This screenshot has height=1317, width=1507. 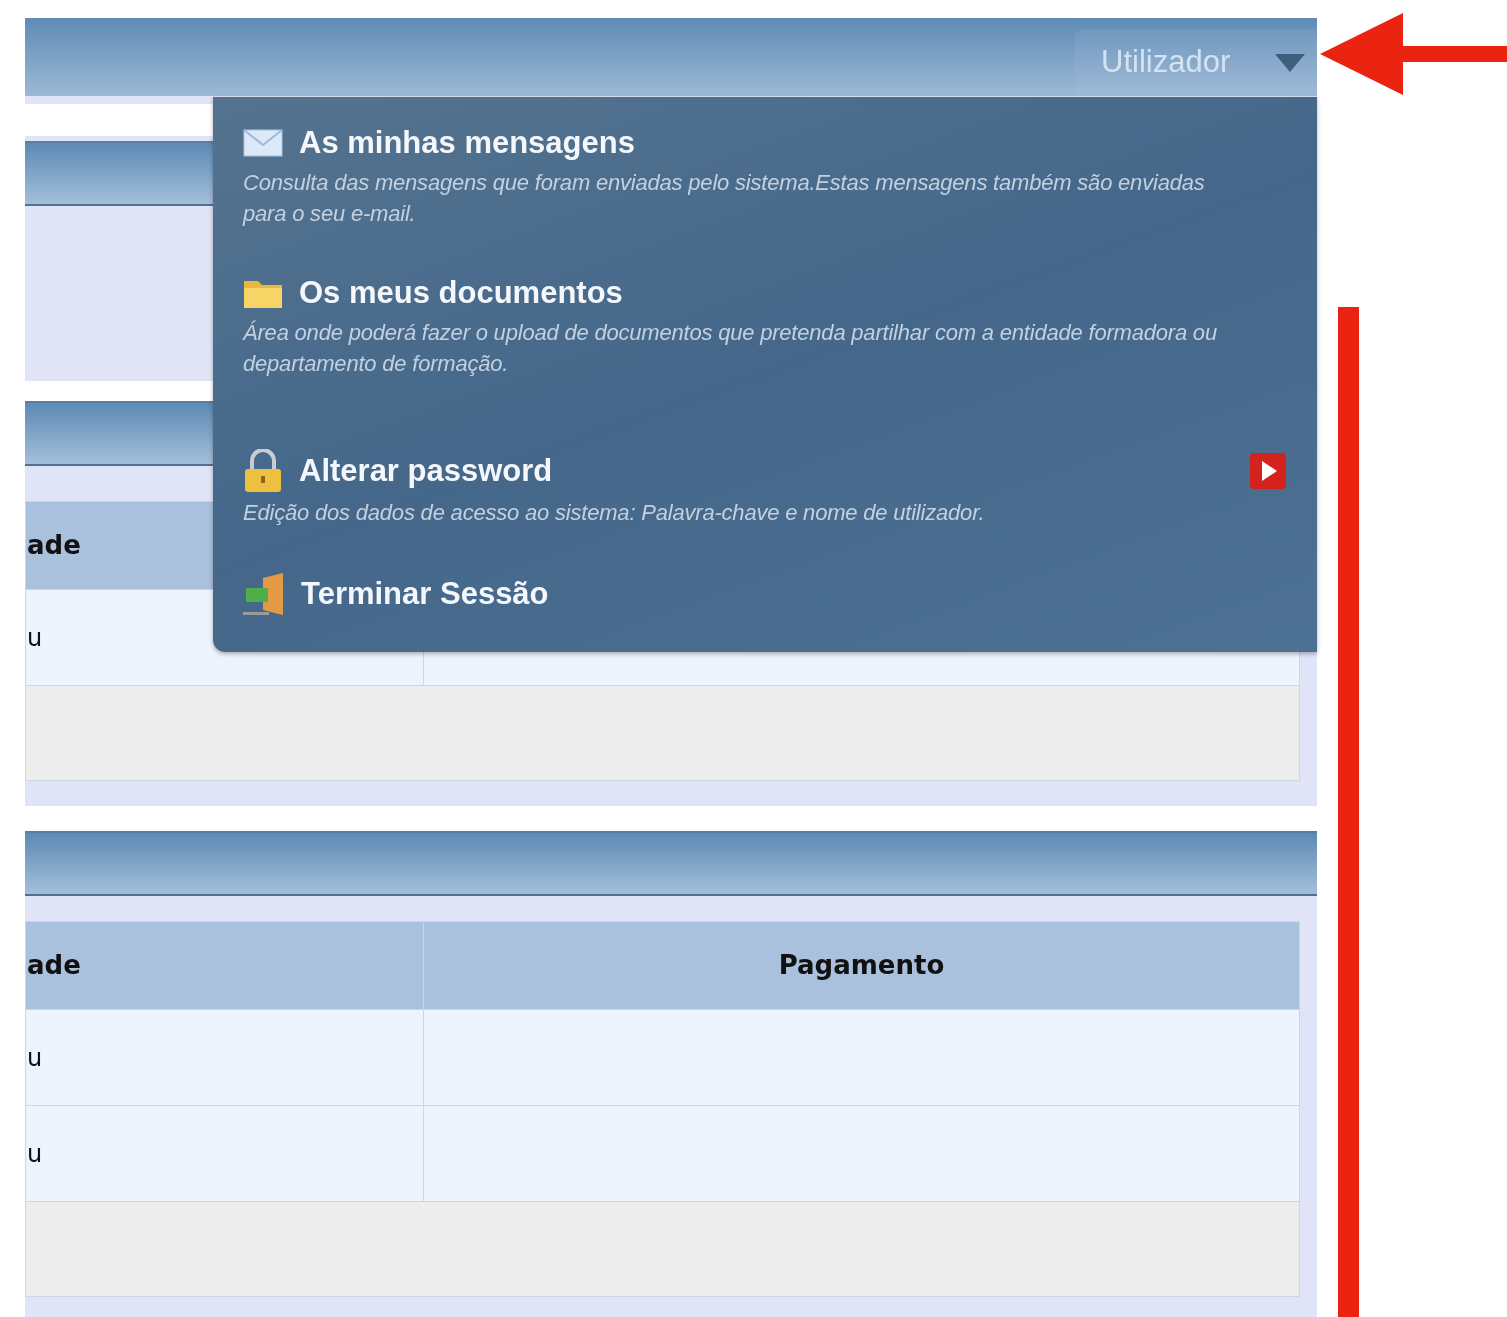 I want to click on menu-item-link: Alterar password, so click(x=426, y=471).